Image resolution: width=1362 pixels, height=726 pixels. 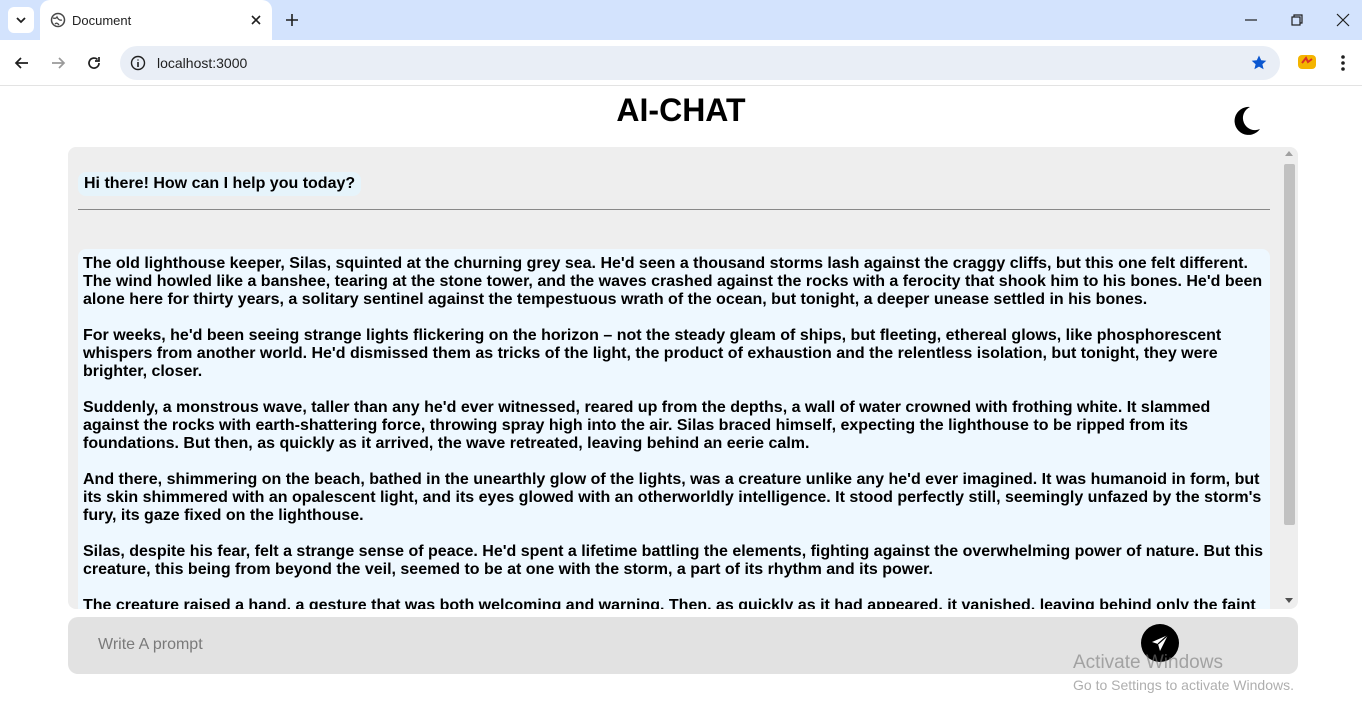 I want to click on divider, so click(x=674, y=209).